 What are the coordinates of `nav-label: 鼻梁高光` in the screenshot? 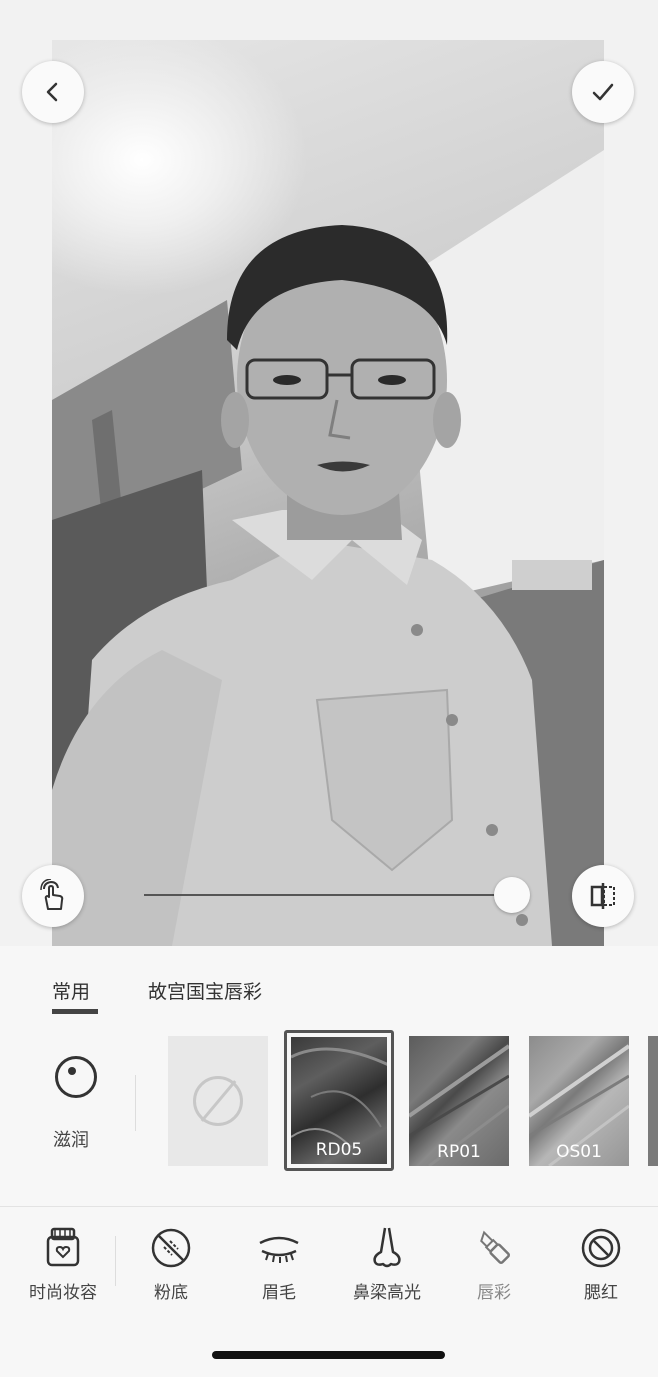 It's located at (387, 1293).